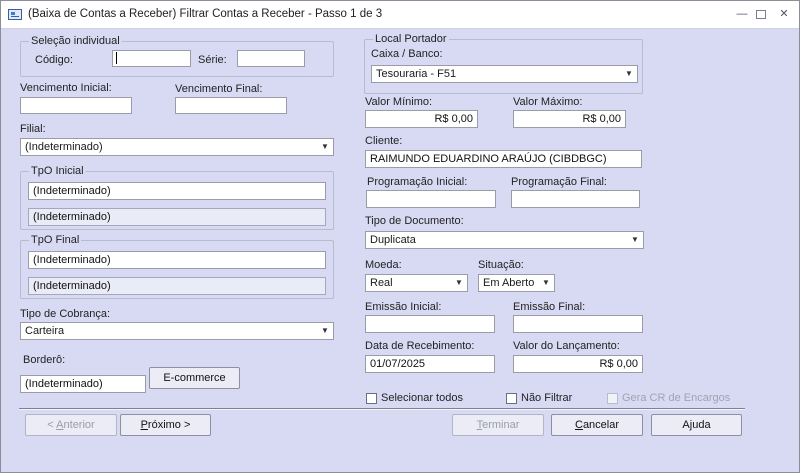  Describe the element at coordinates (60, 425) in the screenshot. I see `anterior-accelerator: A` at that location.